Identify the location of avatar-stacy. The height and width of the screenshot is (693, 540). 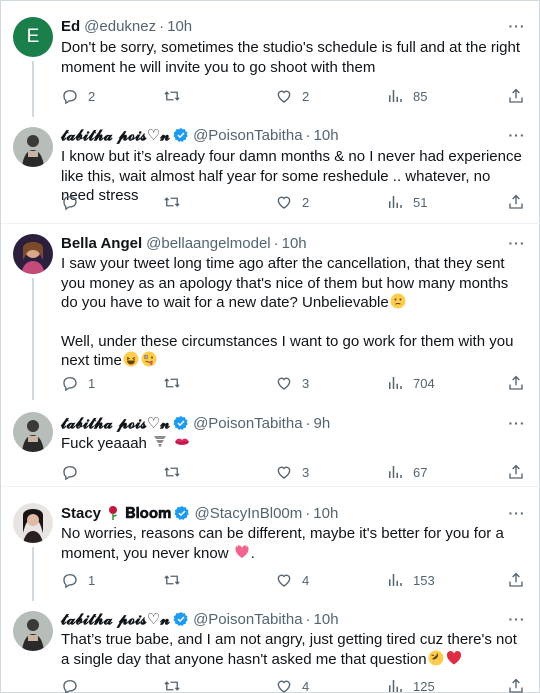
(33, 523).